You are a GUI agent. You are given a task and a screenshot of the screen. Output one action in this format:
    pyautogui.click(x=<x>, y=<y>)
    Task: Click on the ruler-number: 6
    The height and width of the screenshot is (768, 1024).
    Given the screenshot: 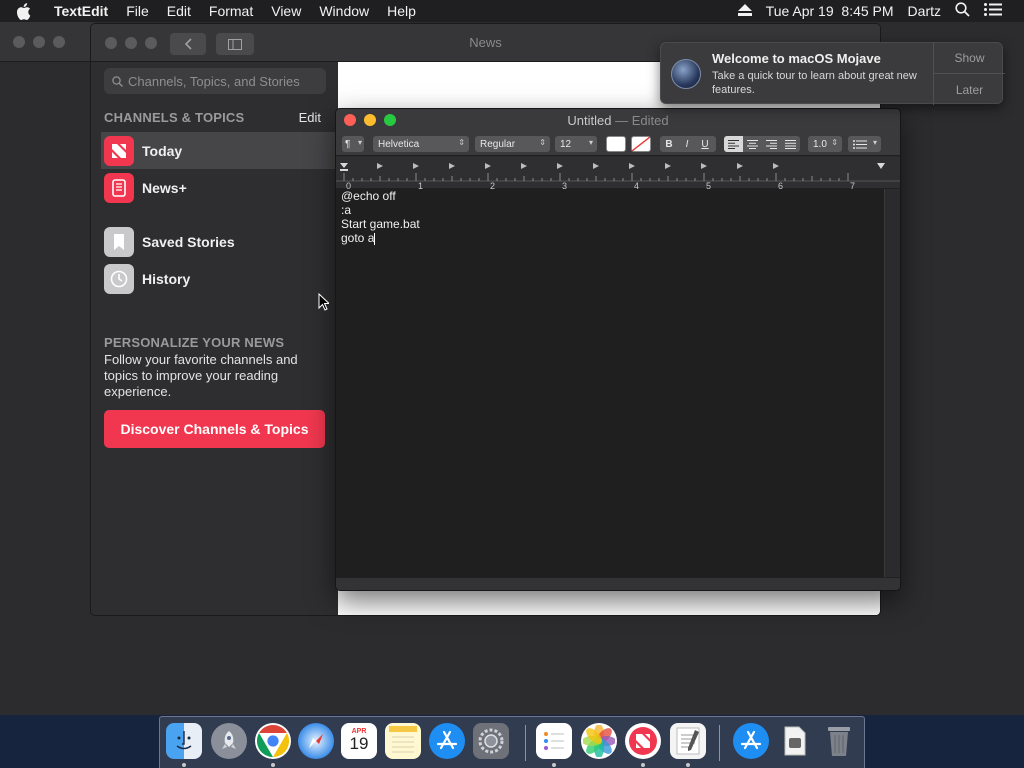 What is the action you would take?
    pyautogui.click(x=780, y=185)
    